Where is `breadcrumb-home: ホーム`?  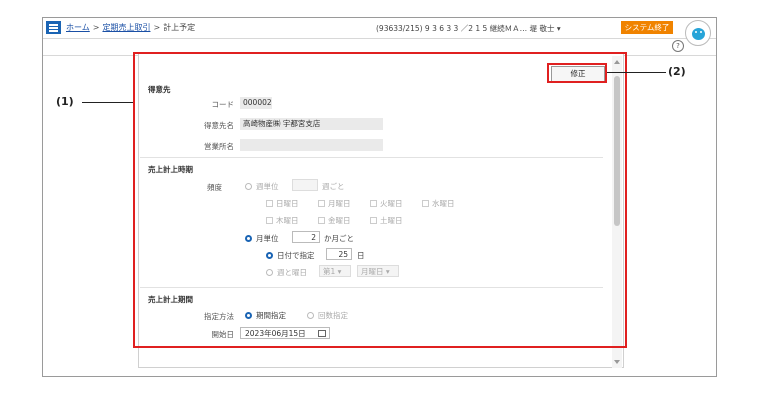 breadcrumb-home: ホーム is located at coordinates (78, 27).